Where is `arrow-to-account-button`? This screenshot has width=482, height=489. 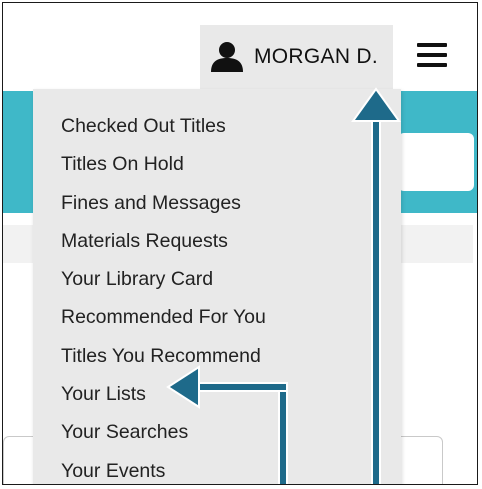 arrow-to-account-button is located at coordinates (376, 285).